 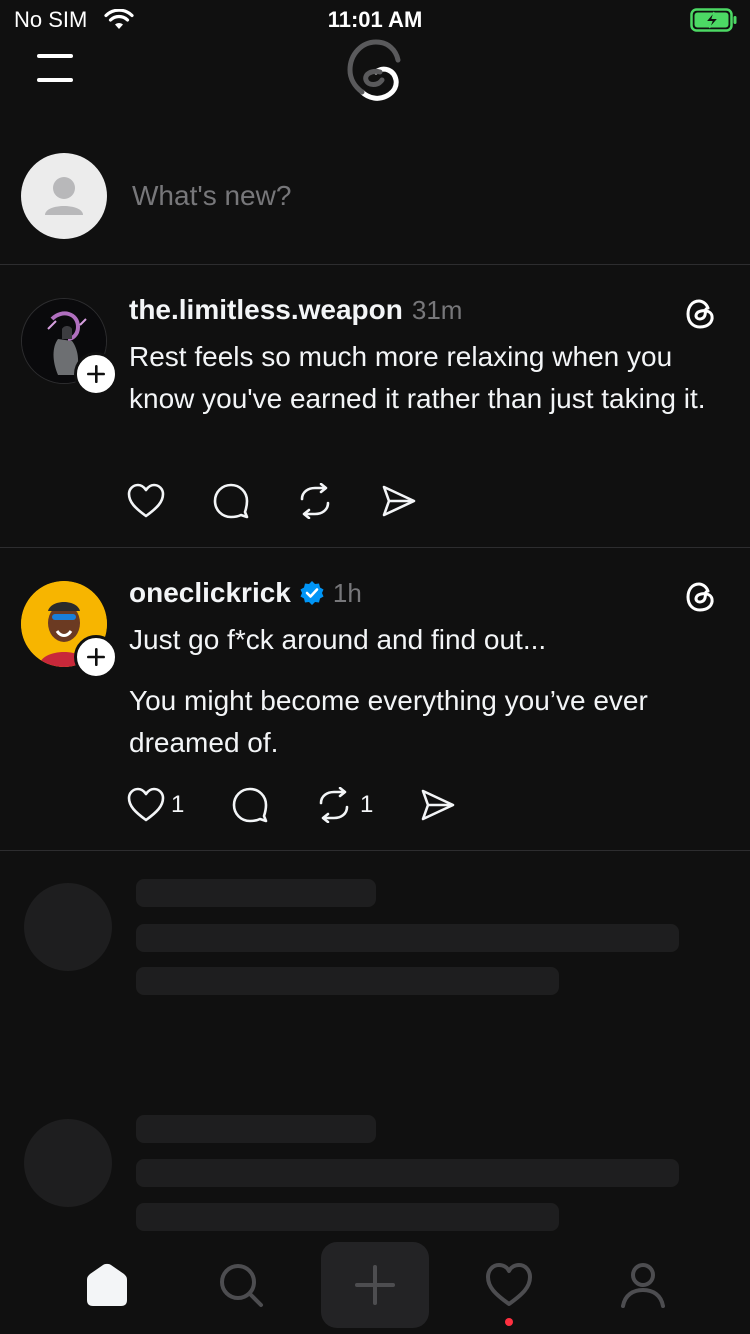 What do you see at coordinates (367, 804) in the screenshot?
I see `repost-count: 1` at bounding box center [367, 804].